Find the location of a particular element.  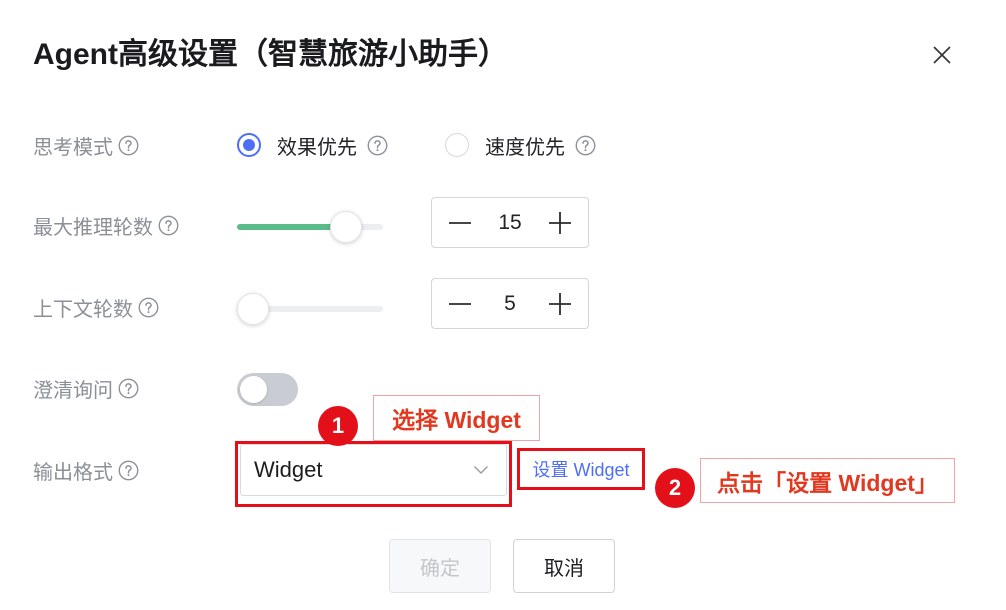

close-icon is located at coordinates (942, 55).